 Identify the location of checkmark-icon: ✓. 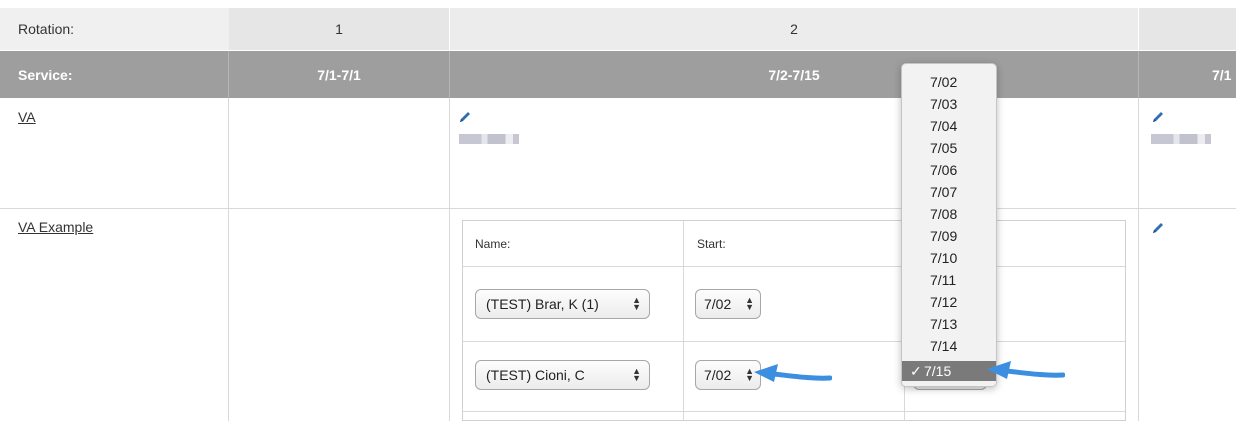
(916, 371).